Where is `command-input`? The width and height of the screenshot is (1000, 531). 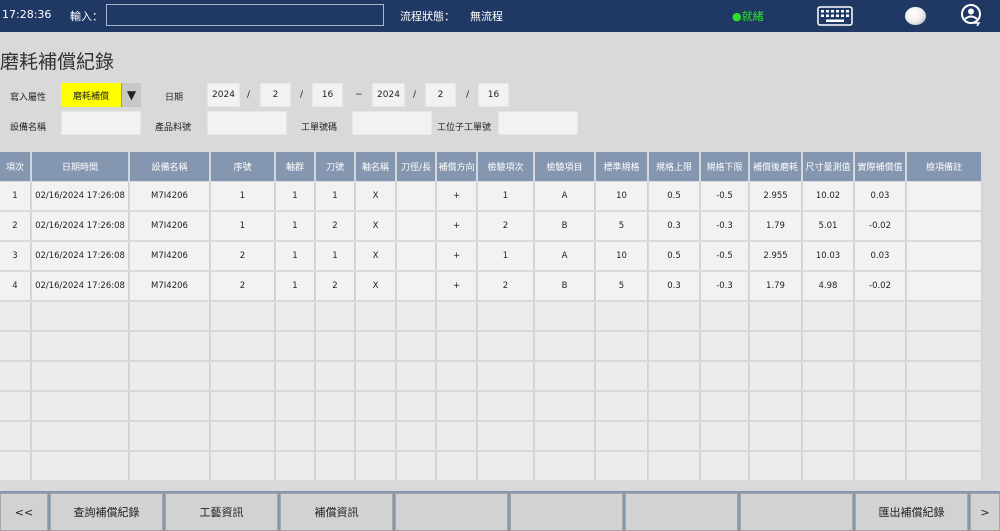 command-input is located at coordinates (245, 15).